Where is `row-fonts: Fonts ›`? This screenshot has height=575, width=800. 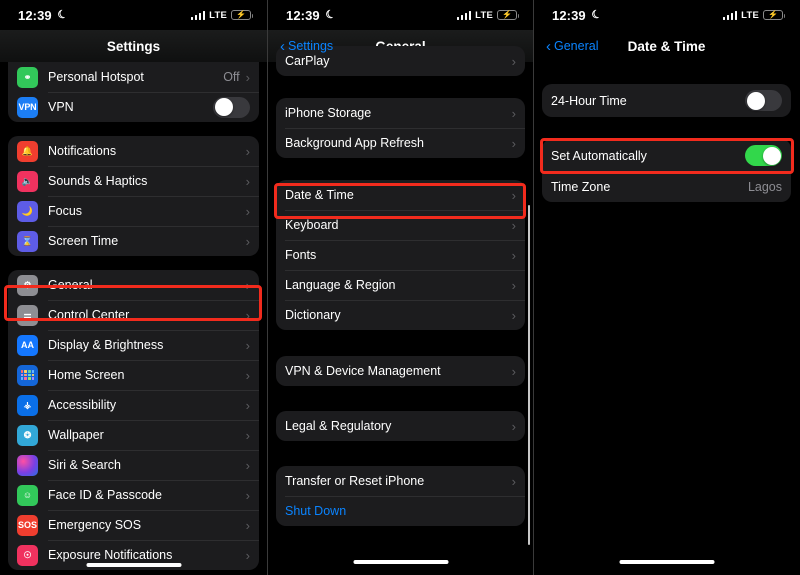
row-fonts: Fonts › is located at coordinates (400, 255).